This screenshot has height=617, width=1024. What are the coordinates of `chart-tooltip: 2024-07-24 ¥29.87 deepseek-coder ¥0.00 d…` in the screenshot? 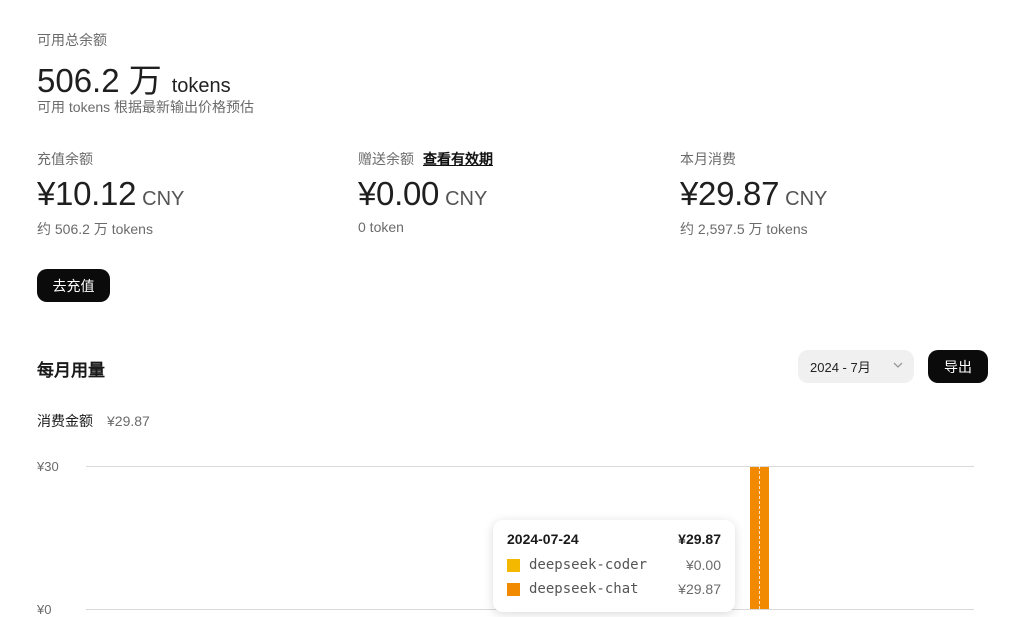 It's located at (614, 566).